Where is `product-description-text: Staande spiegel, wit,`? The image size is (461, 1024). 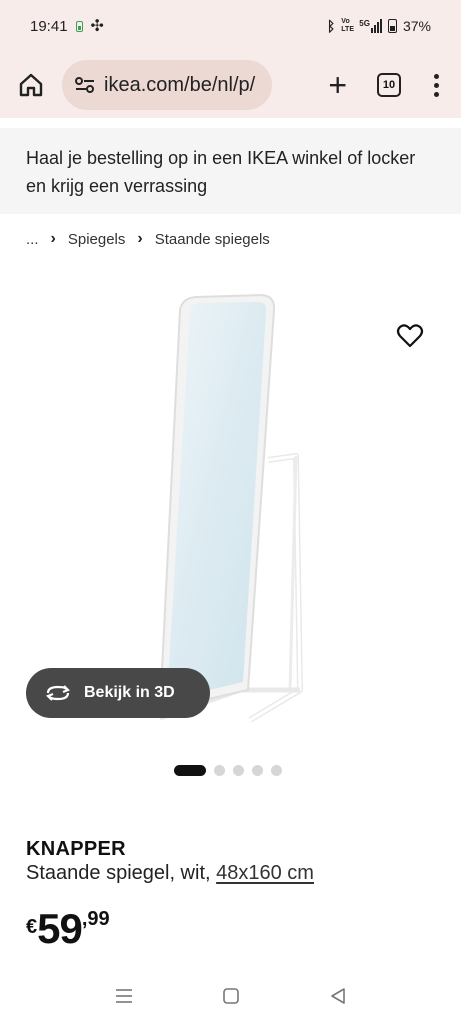
product-description-text: Staande spiegel, wit, is located at coordinates (118, 873).